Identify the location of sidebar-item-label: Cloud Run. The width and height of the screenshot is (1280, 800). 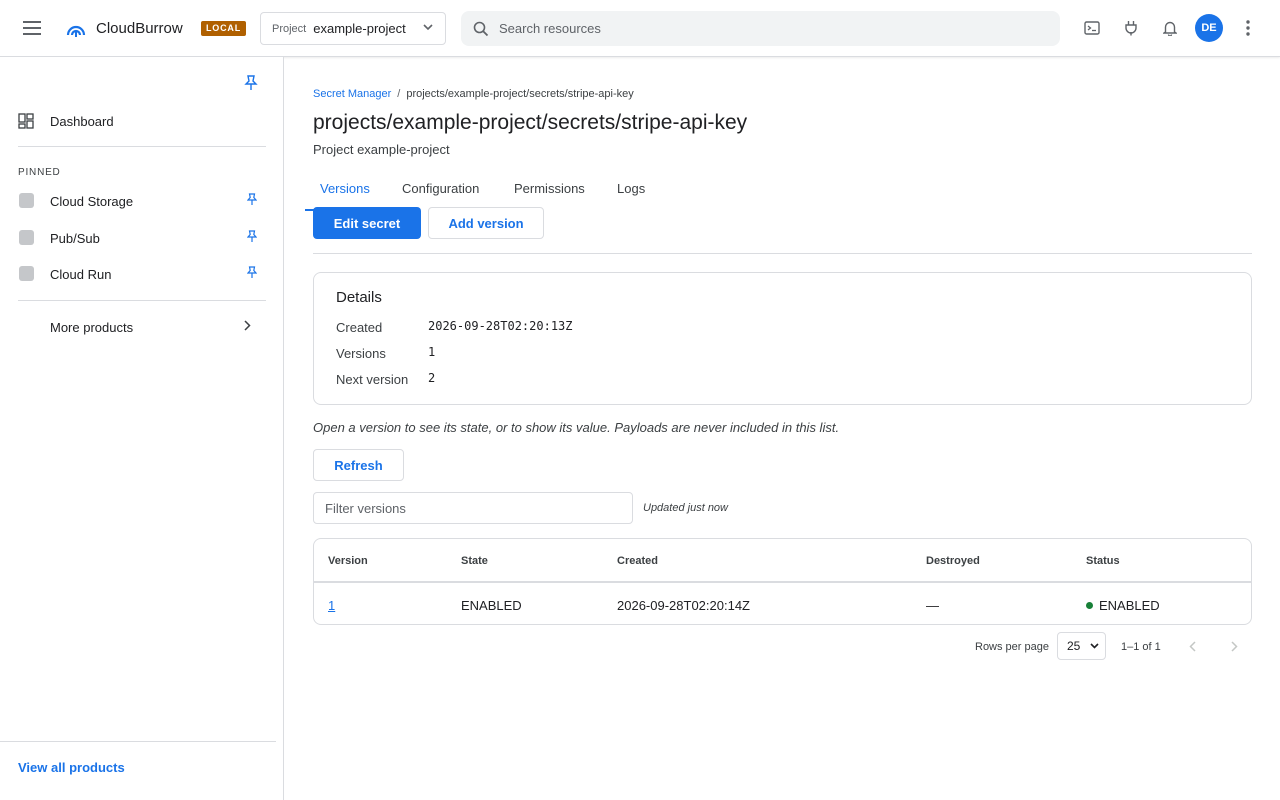
(81, 274).